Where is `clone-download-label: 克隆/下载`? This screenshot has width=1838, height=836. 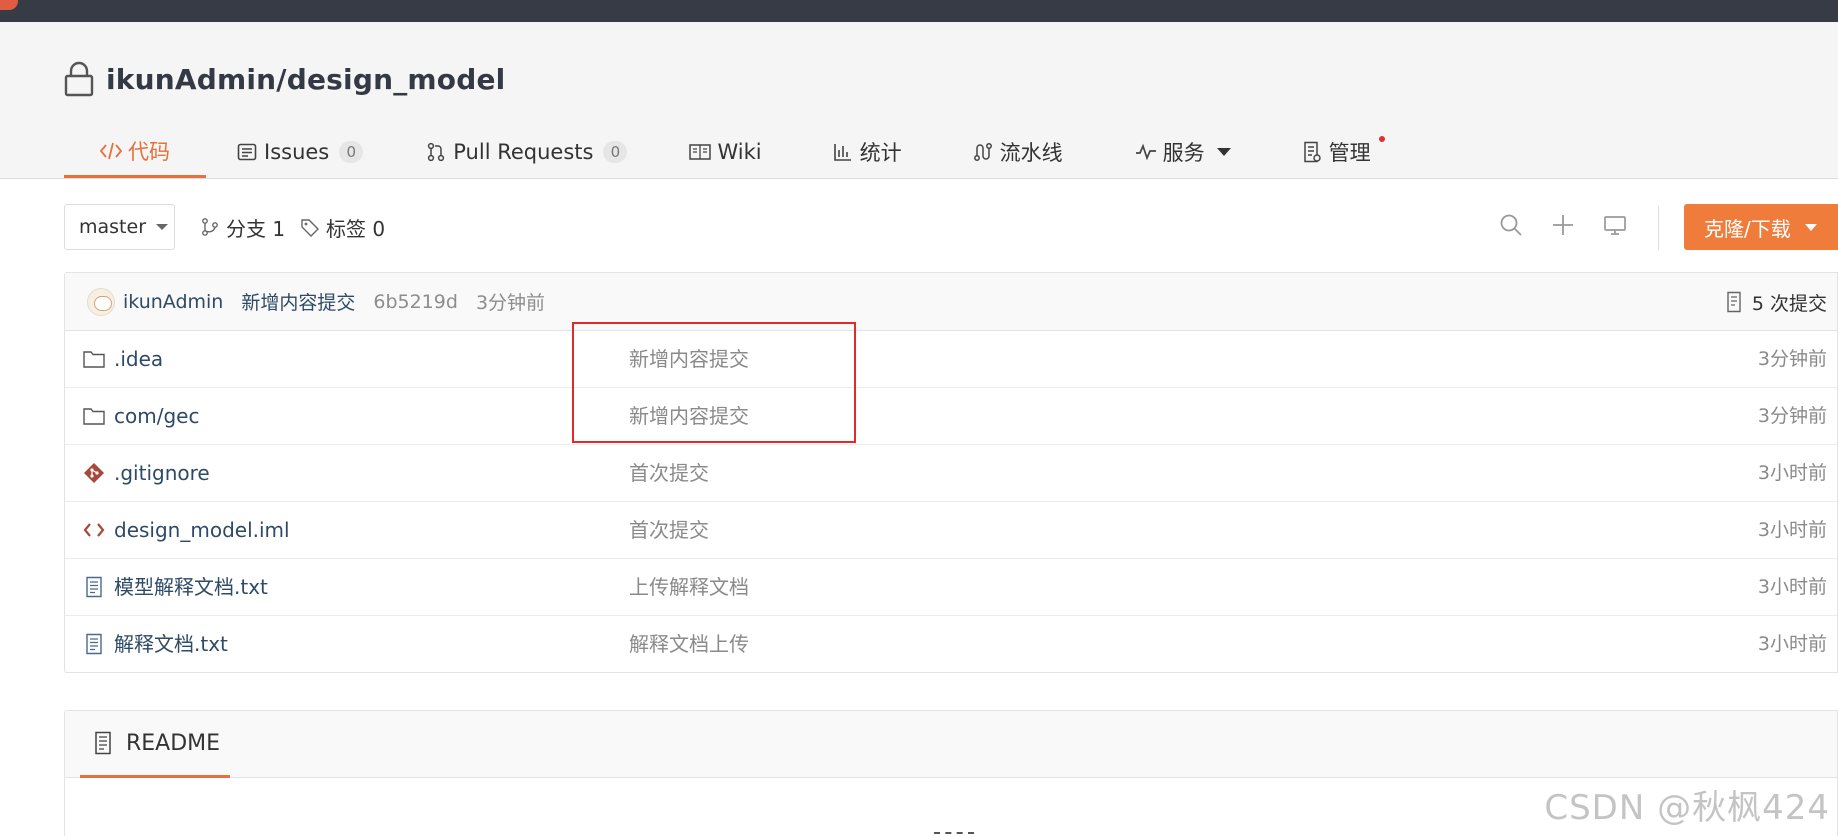
clone-download-label: 克隆/下载 is located at coordinates (1747, 228).